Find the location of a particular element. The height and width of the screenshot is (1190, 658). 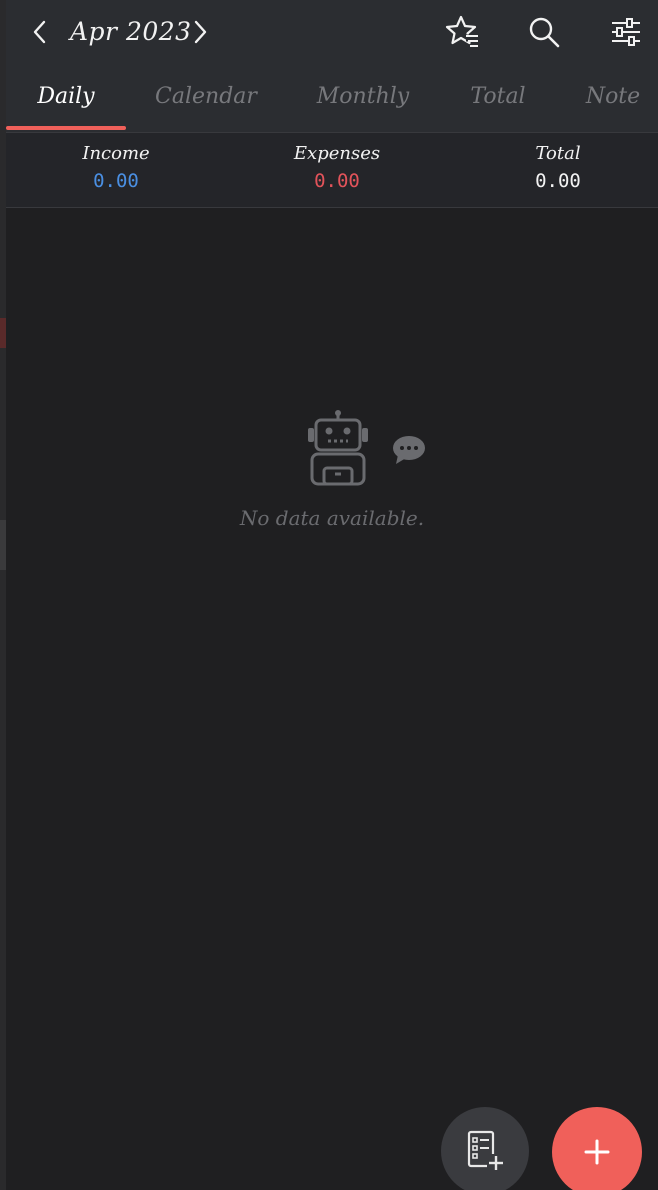

chevron-left-icon is located at coordinates (39, 32).